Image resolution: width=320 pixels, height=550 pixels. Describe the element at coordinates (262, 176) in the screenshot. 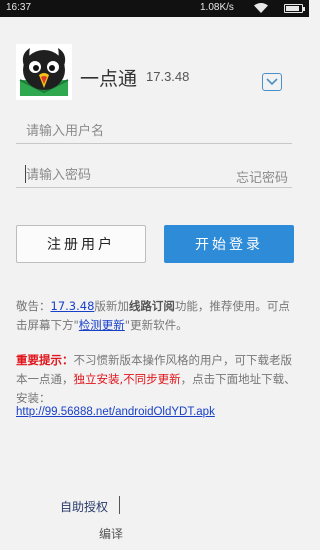

I see `forgot-password-link: 忘记密码` at that location.